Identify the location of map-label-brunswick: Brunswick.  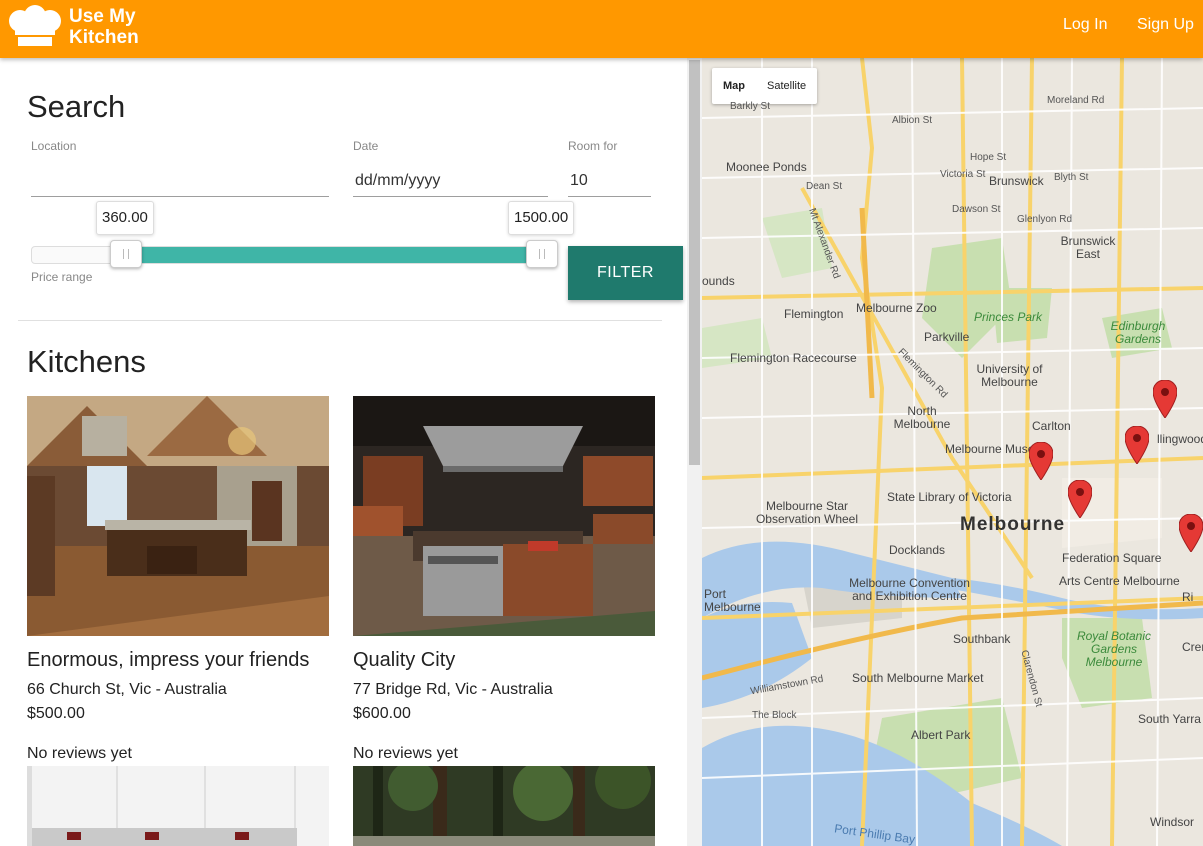
(1016, 181).